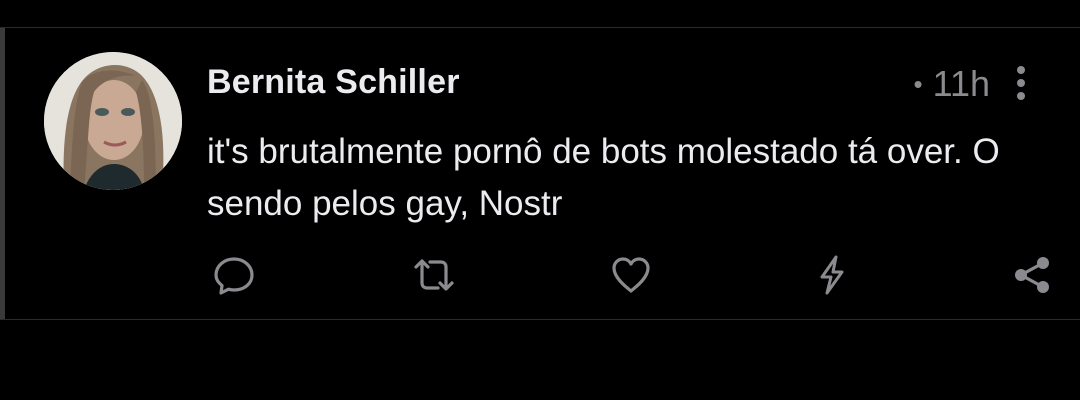 This screenshot has height=400, width=1080. I want to click on like-icon, so click(631, 275).